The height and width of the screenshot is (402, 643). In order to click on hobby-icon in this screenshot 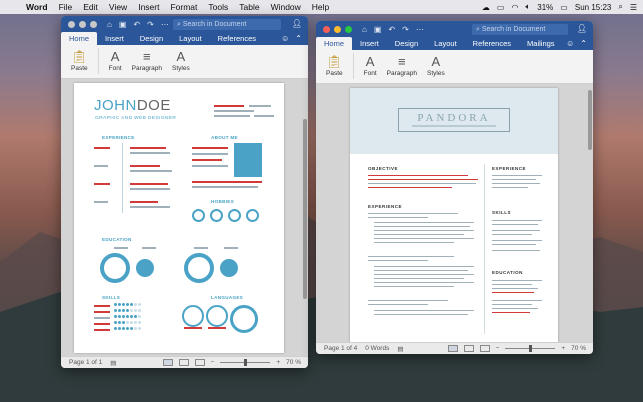, I will do `click(252, 215)`.